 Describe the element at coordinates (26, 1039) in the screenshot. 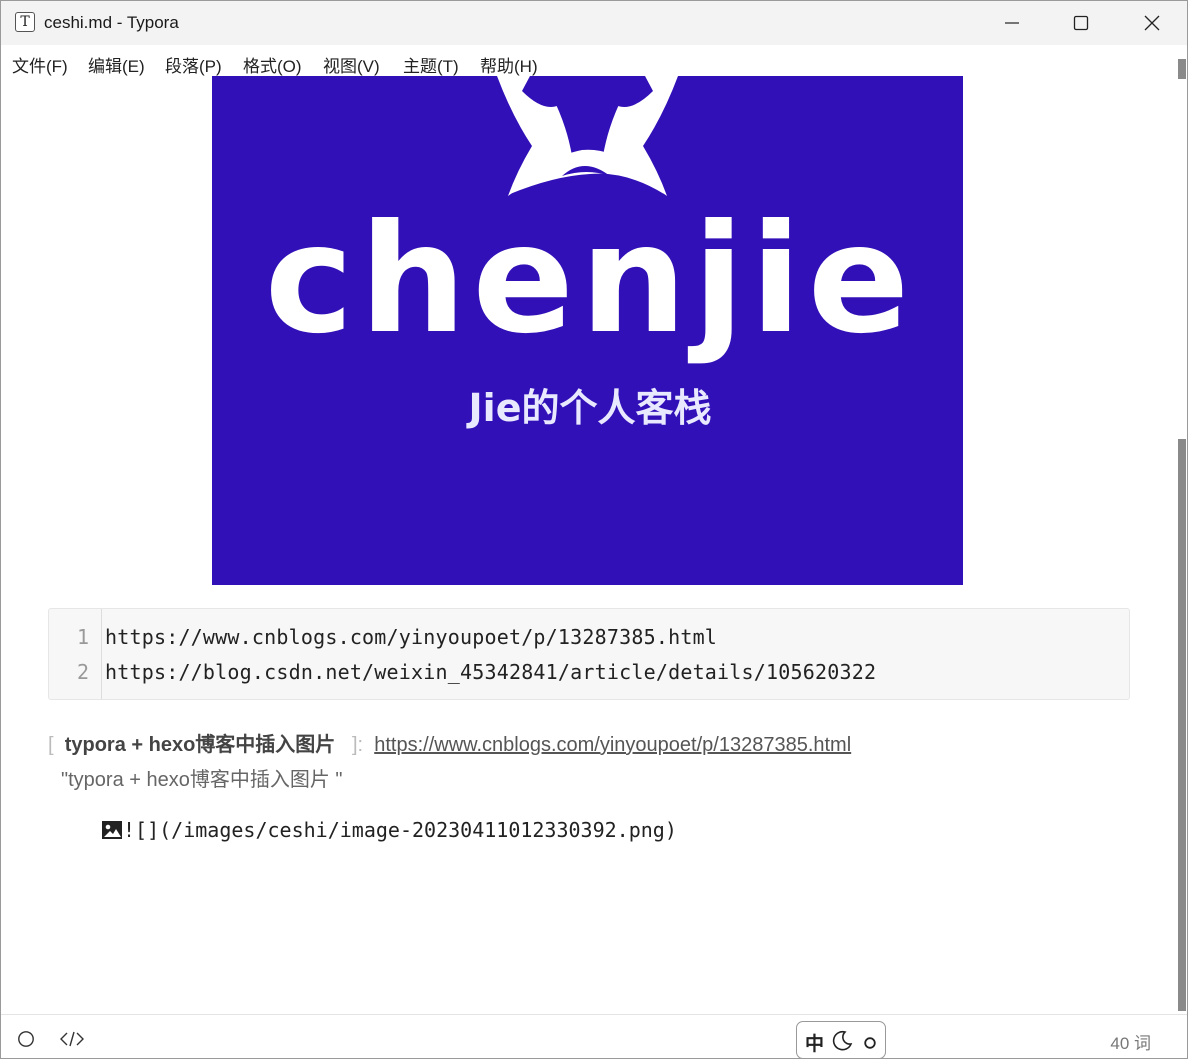

I see `outline-toggle-icon` at that location.